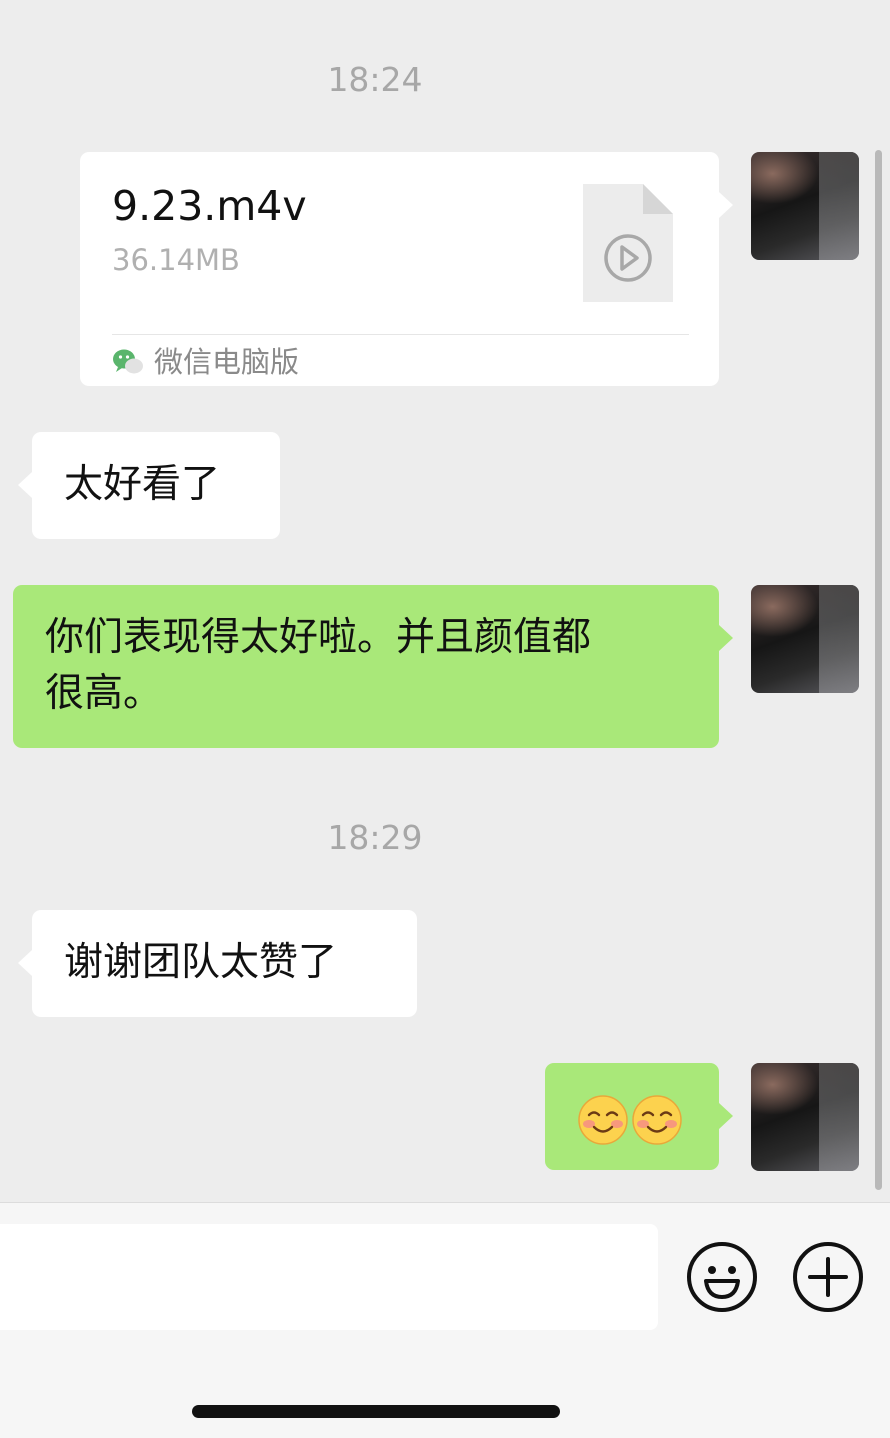 The width and height of the screenshot is (890, 1438). Describe the element at coordinates (722, 1277) in the screenshot. I see `smiley-icon` at that location.